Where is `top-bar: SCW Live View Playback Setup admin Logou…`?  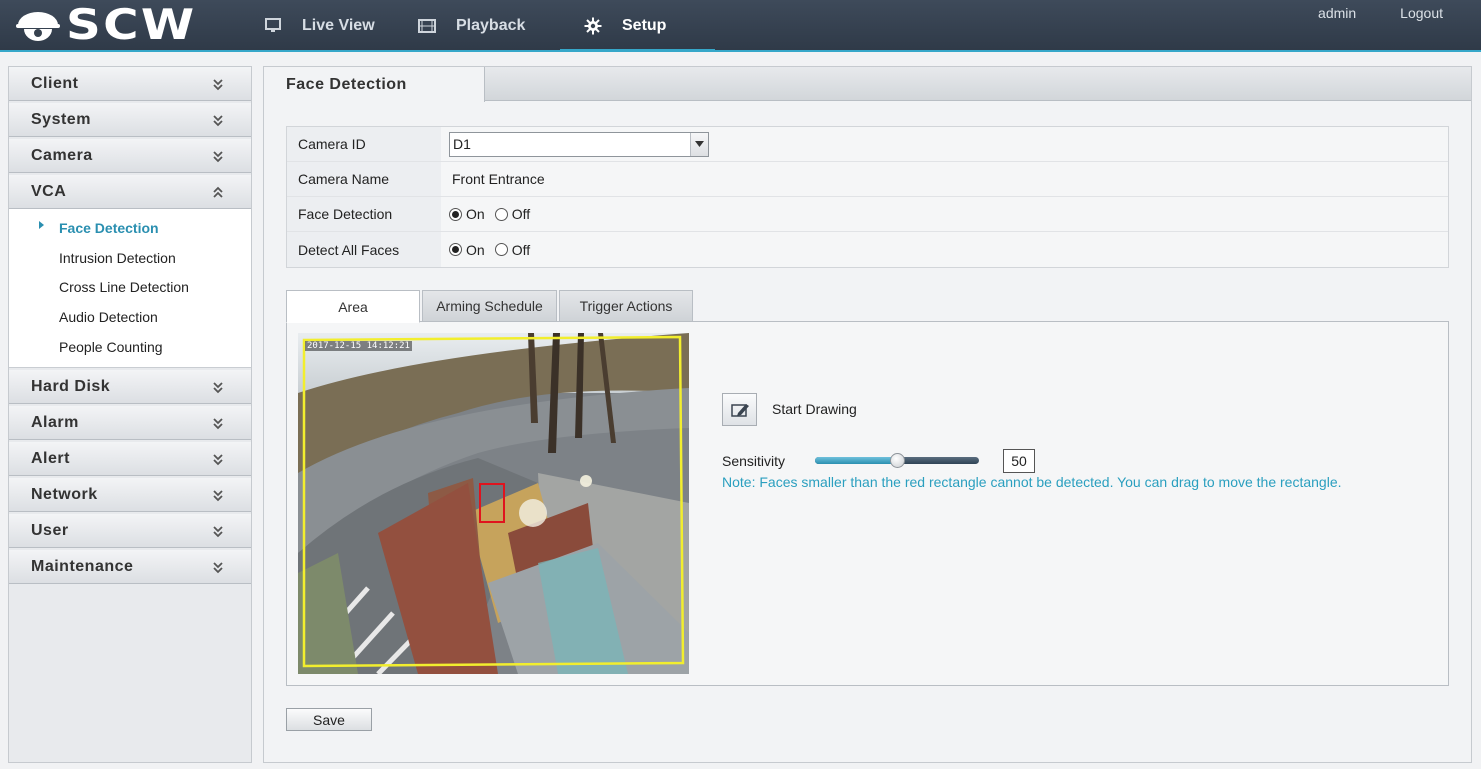
top-bar: SCW Live View Playback Setup admin Logou… is located at coordinates (740, 26).